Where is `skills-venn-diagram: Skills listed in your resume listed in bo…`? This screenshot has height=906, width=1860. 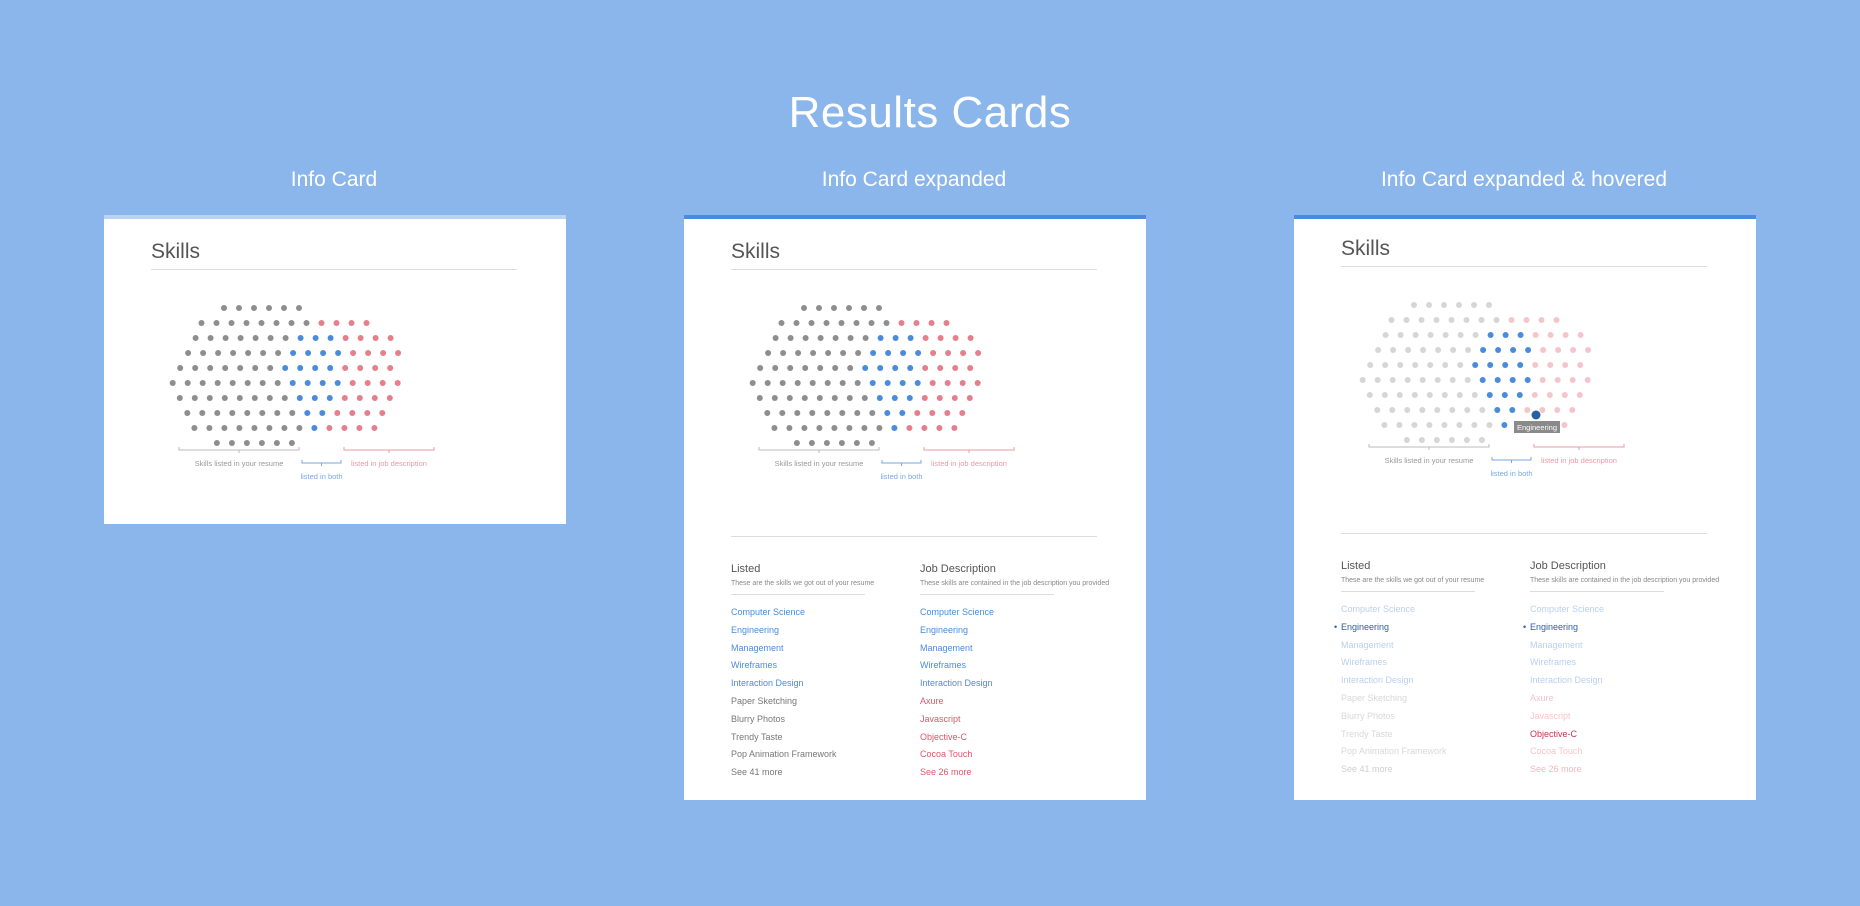 skills-venn-diagram: Skills listed in your resume listed in bo… is located at coordinates (335, 369).